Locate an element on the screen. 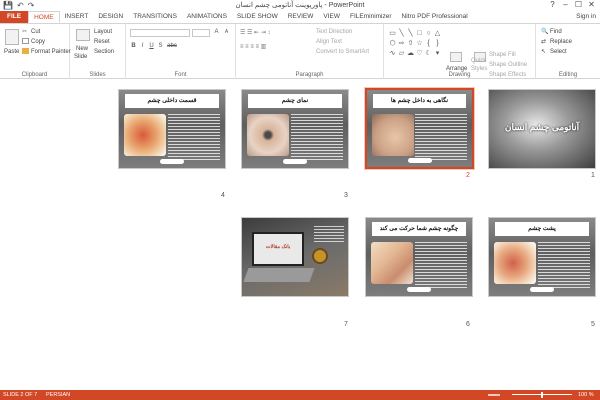 Image resolution: width=600 pixels, height=400 pixels. decrease-font-button: A is located at coordinates (226, 32).